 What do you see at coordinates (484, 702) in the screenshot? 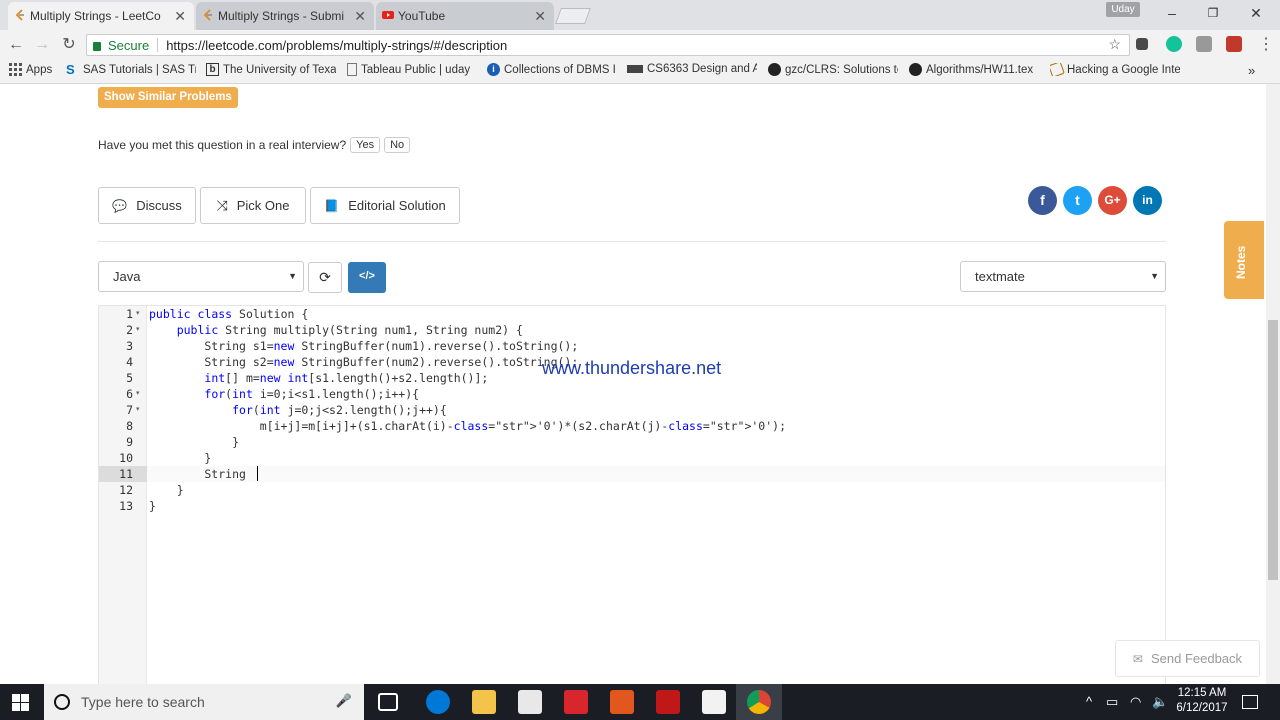
I see `file-explorer-icon` at bounding box center [484, 702].